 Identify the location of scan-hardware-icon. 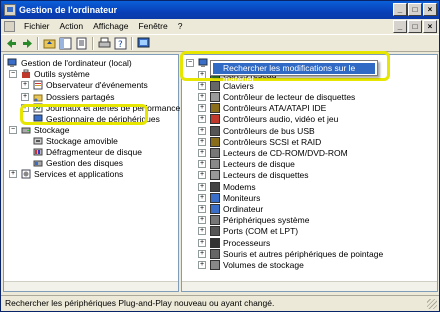
(143, 43).